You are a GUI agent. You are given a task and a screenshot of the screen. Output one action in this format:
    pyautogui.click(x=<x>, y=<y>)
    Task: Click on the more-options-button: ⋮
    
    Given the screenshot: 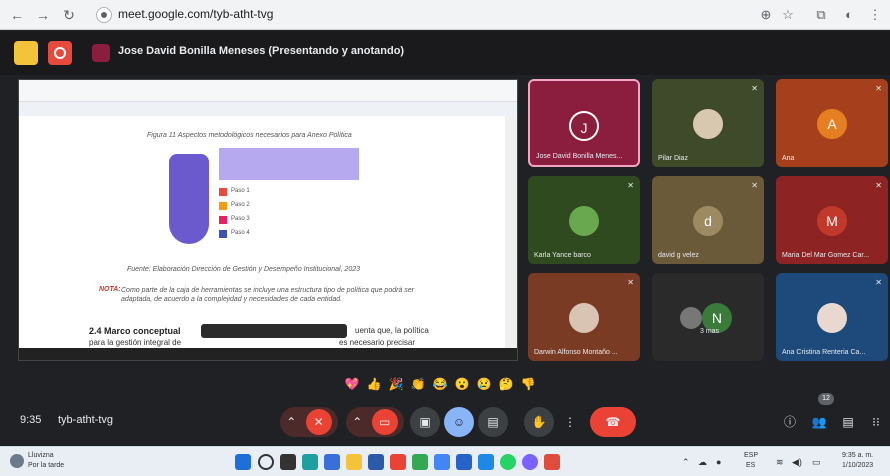 What is the action you would take?
    pyautogui.click(x=570, y=422)
    